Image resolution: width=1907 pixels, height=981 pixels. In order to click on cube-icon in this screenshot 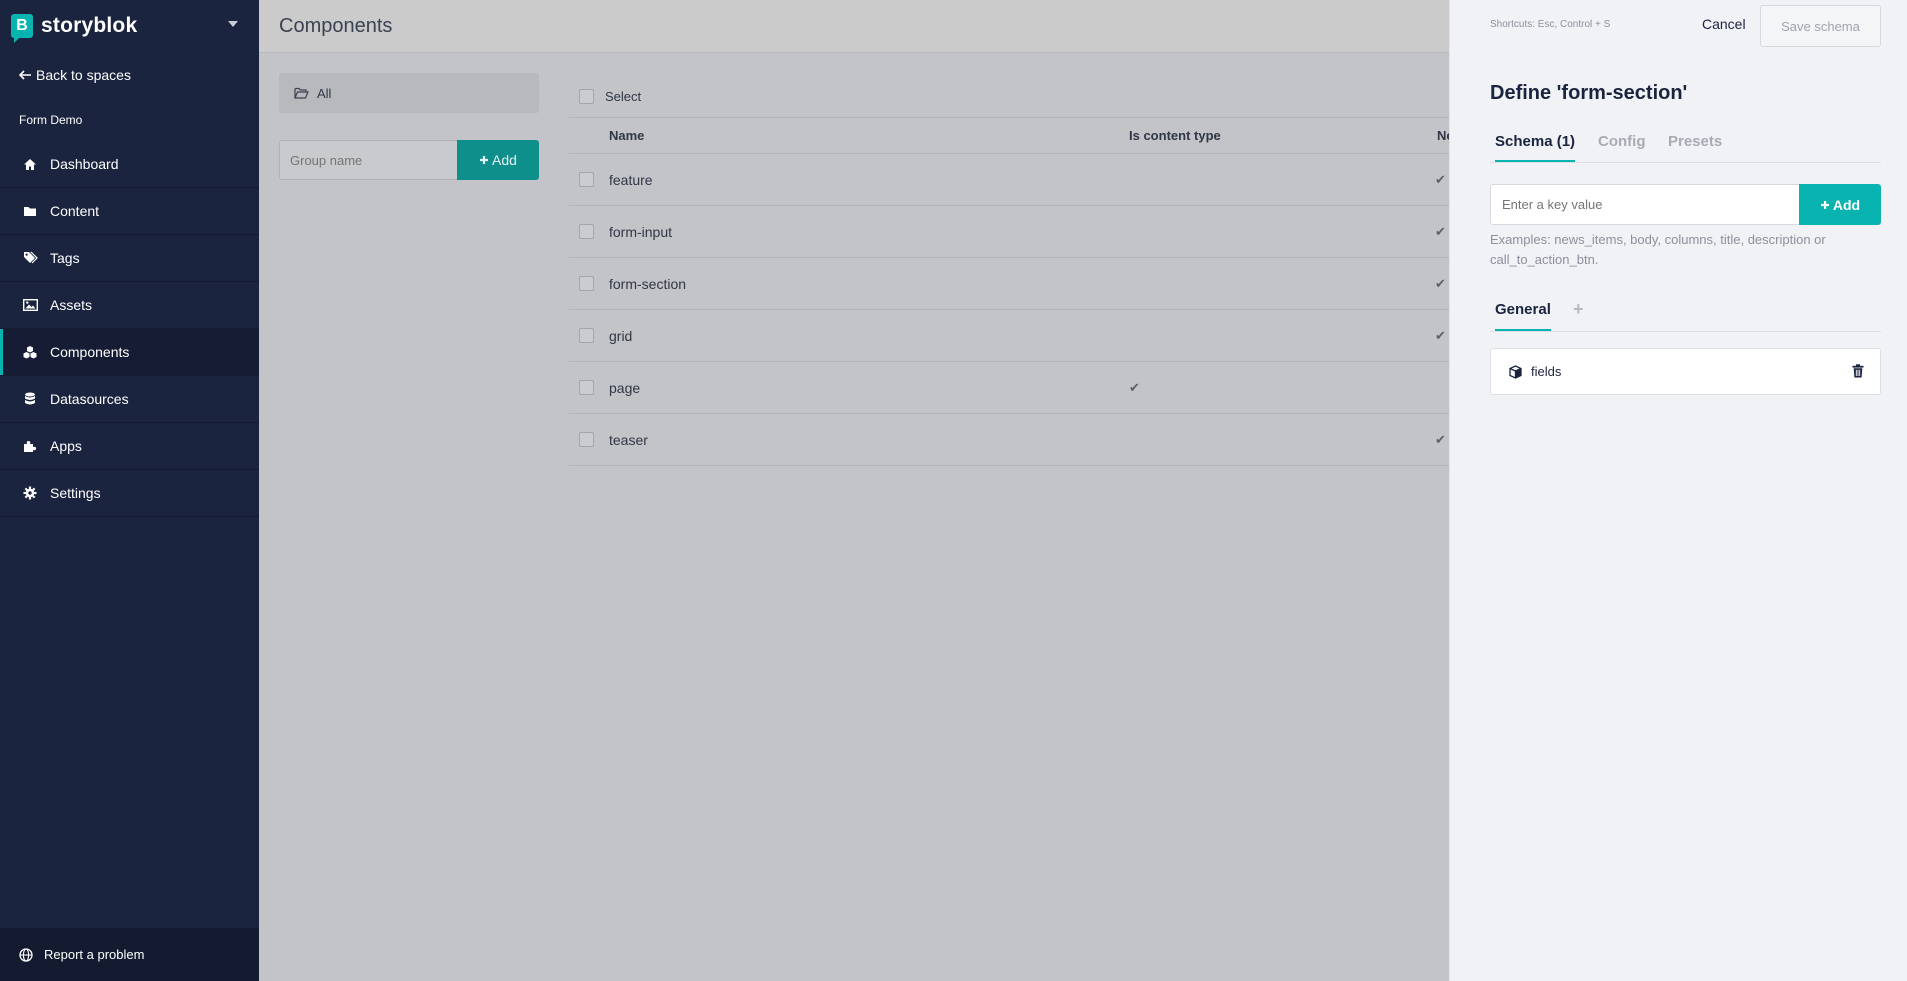, I will do `click(1515, 372)`.